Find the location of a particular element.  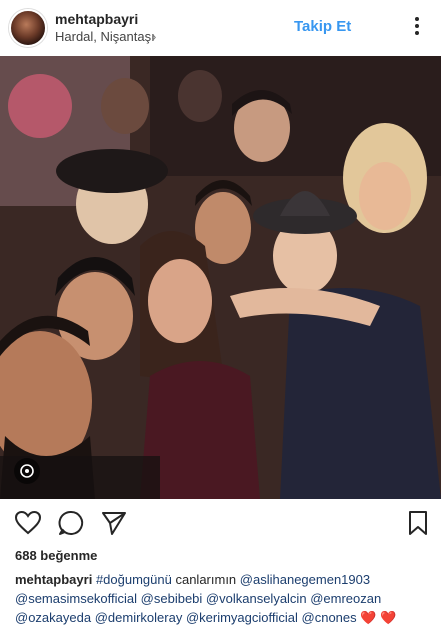

username: mehtapbayri is located at coordinates (96, 19).